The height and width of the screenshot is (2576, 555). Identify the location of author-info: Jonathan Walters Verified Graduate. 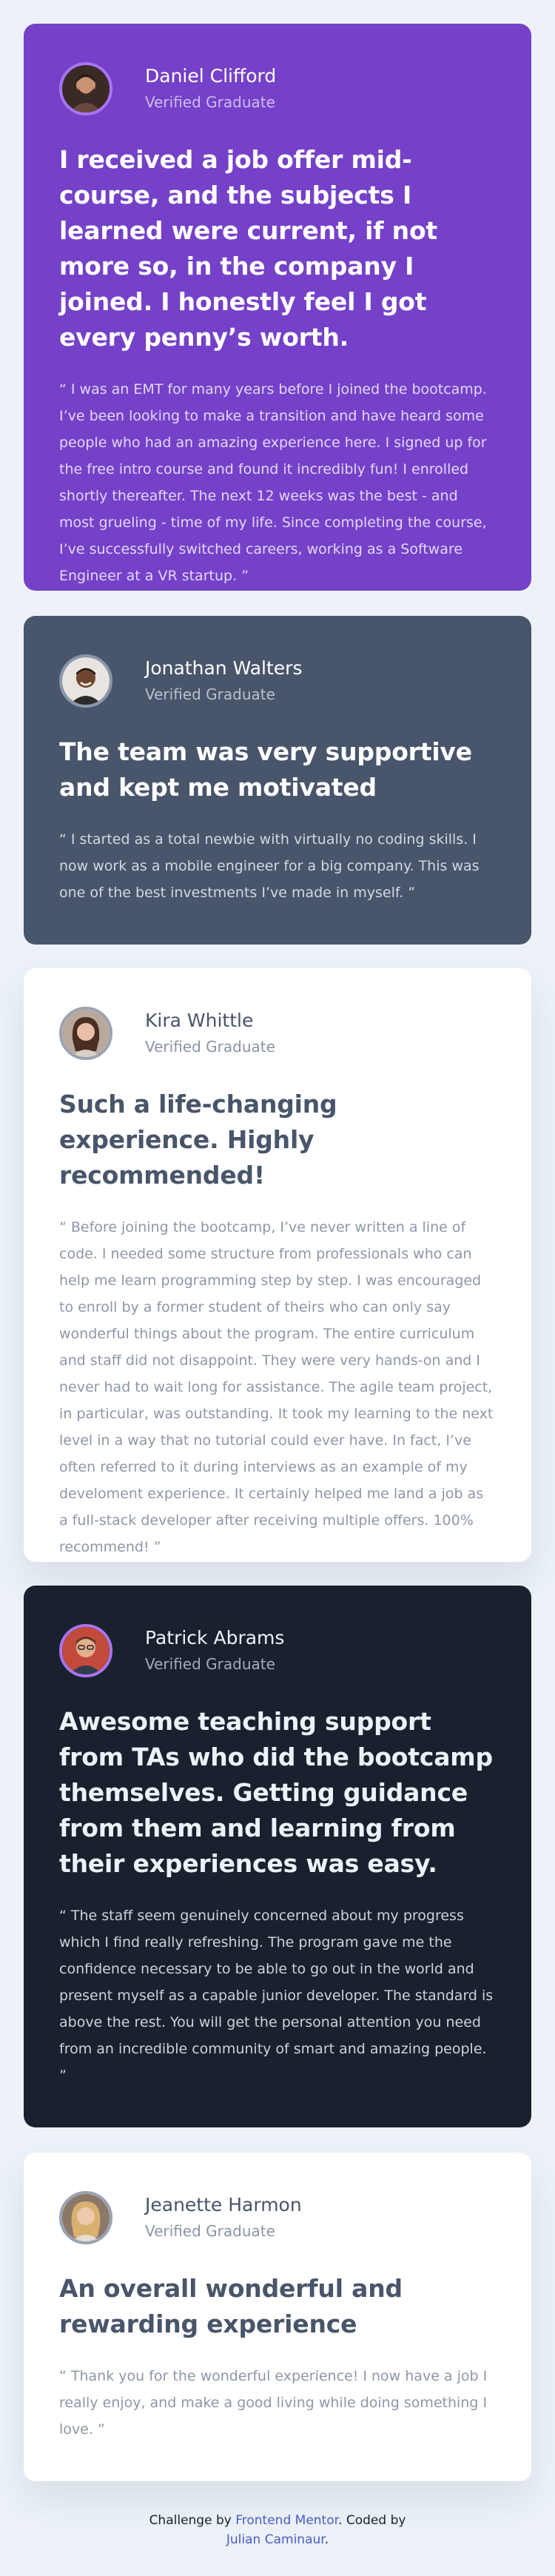
(223, 681).